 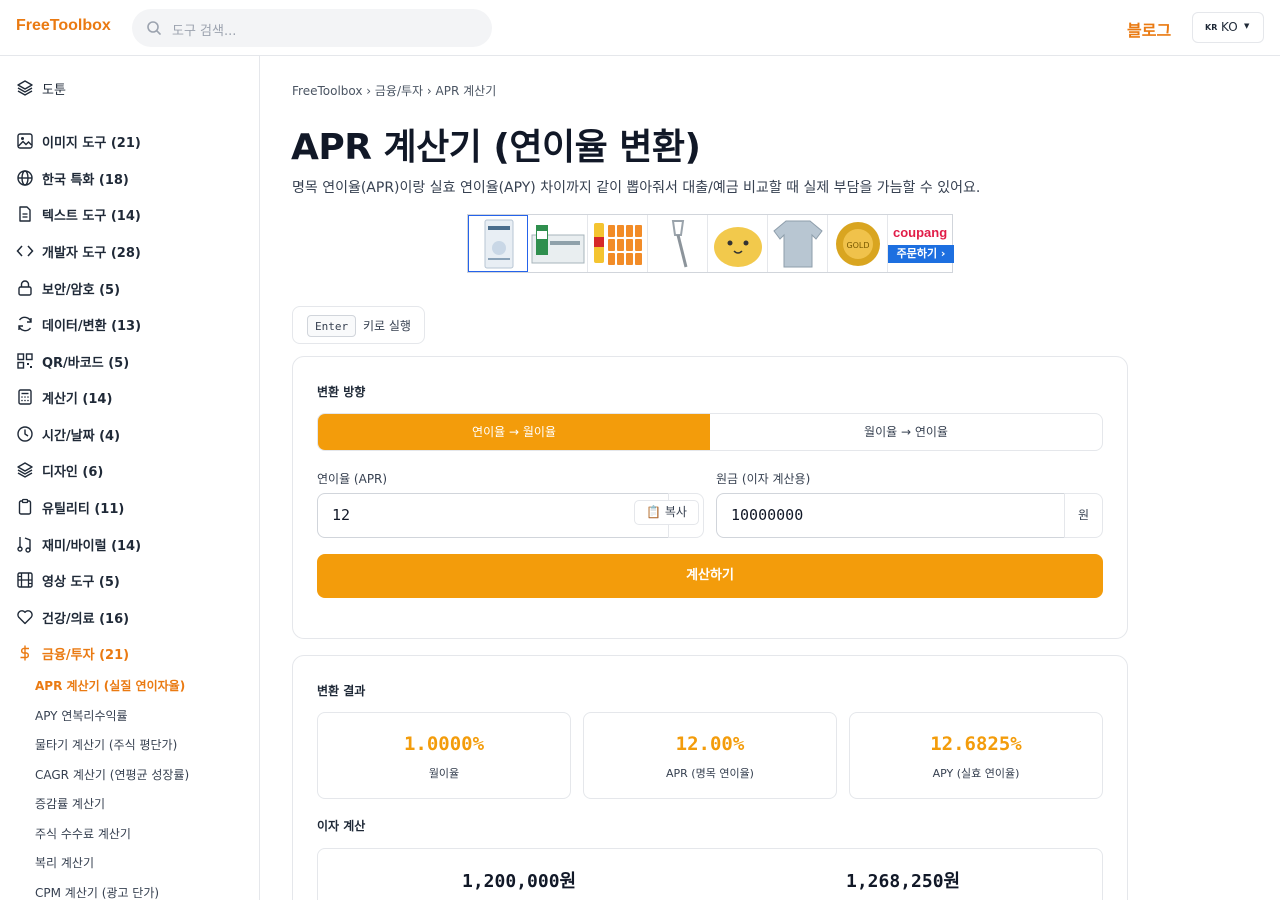 What do you see at coordinates (25, 288) in the screenshot?
I see `lock-icon` at bounding box center [25, 288].